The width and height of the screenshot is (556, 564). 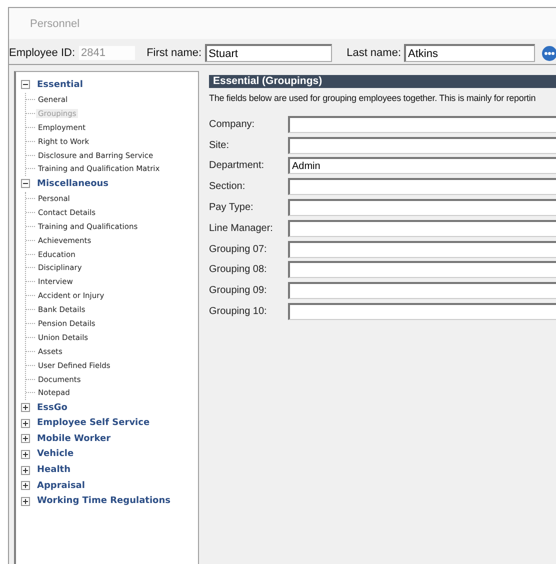 I want to click on window-title: Personnel, so click(x=55, y=24).